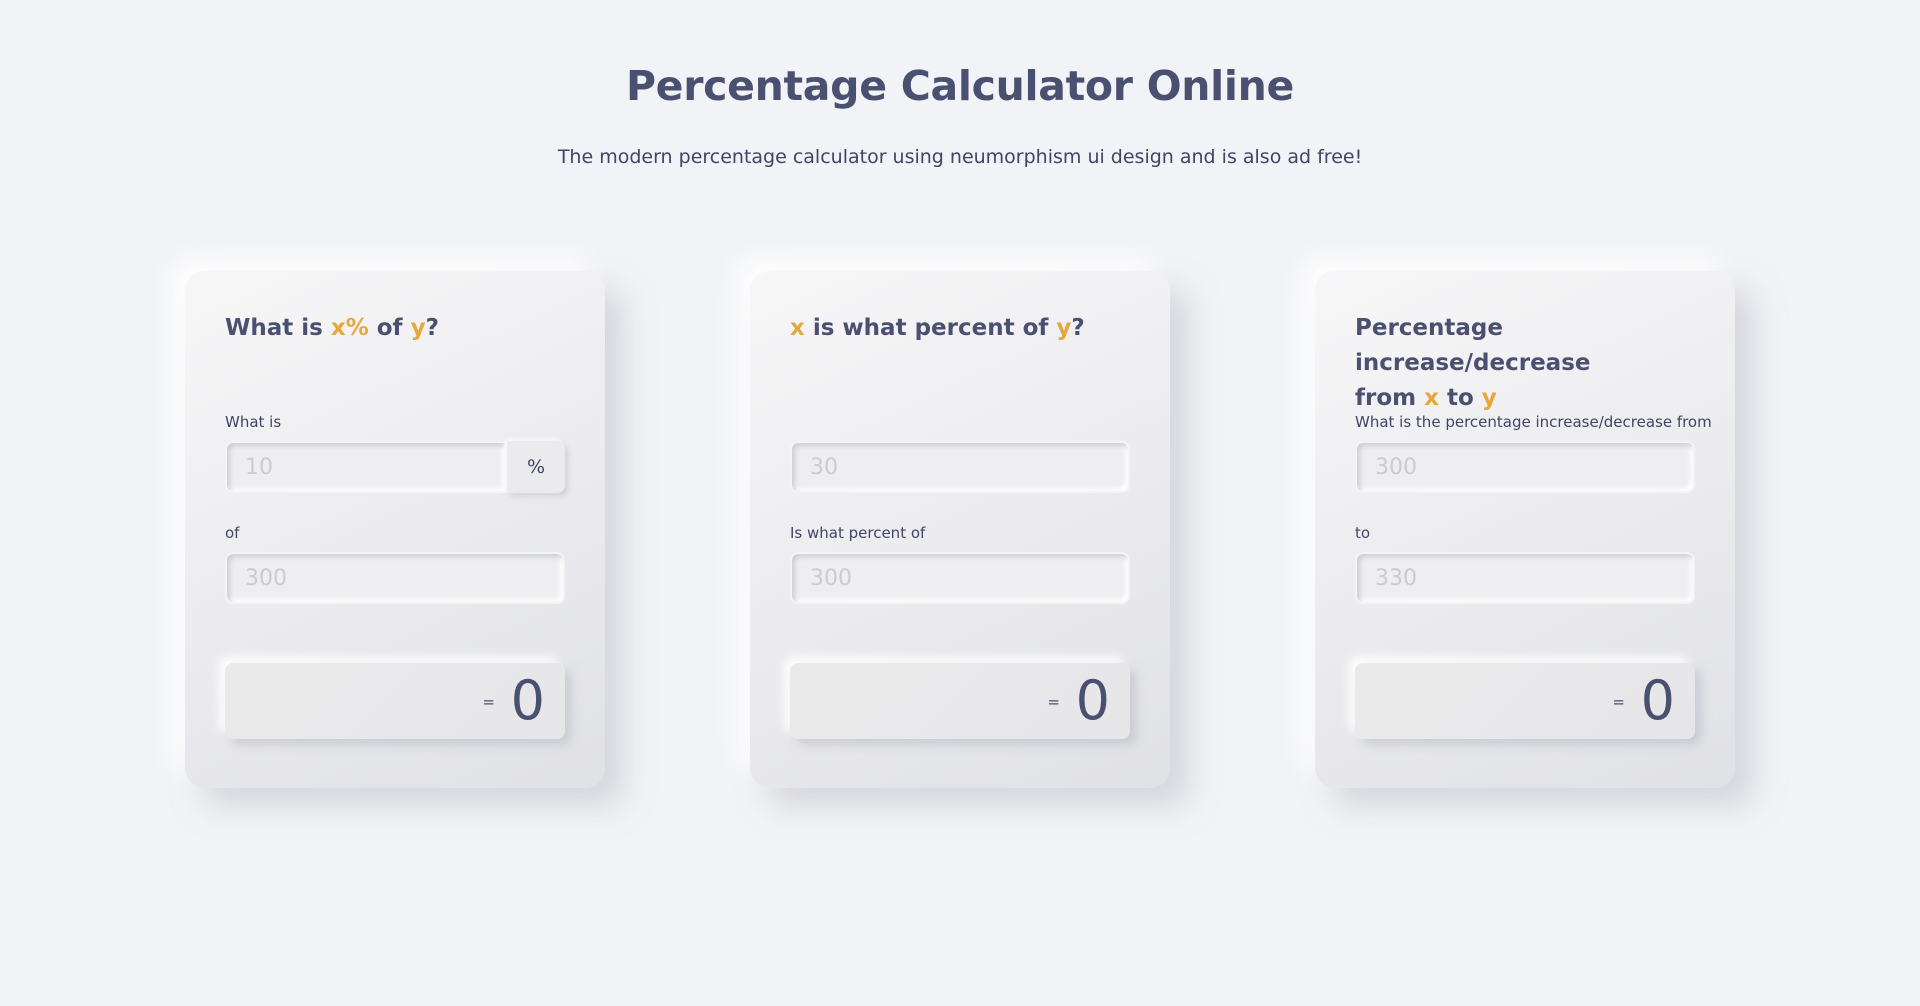 This screenshot has width=1920, height=1006. What do you see at coordinates (253, 422) in the screenshot?
I see `label-what-is: What is` at bounding box center [253, 422].